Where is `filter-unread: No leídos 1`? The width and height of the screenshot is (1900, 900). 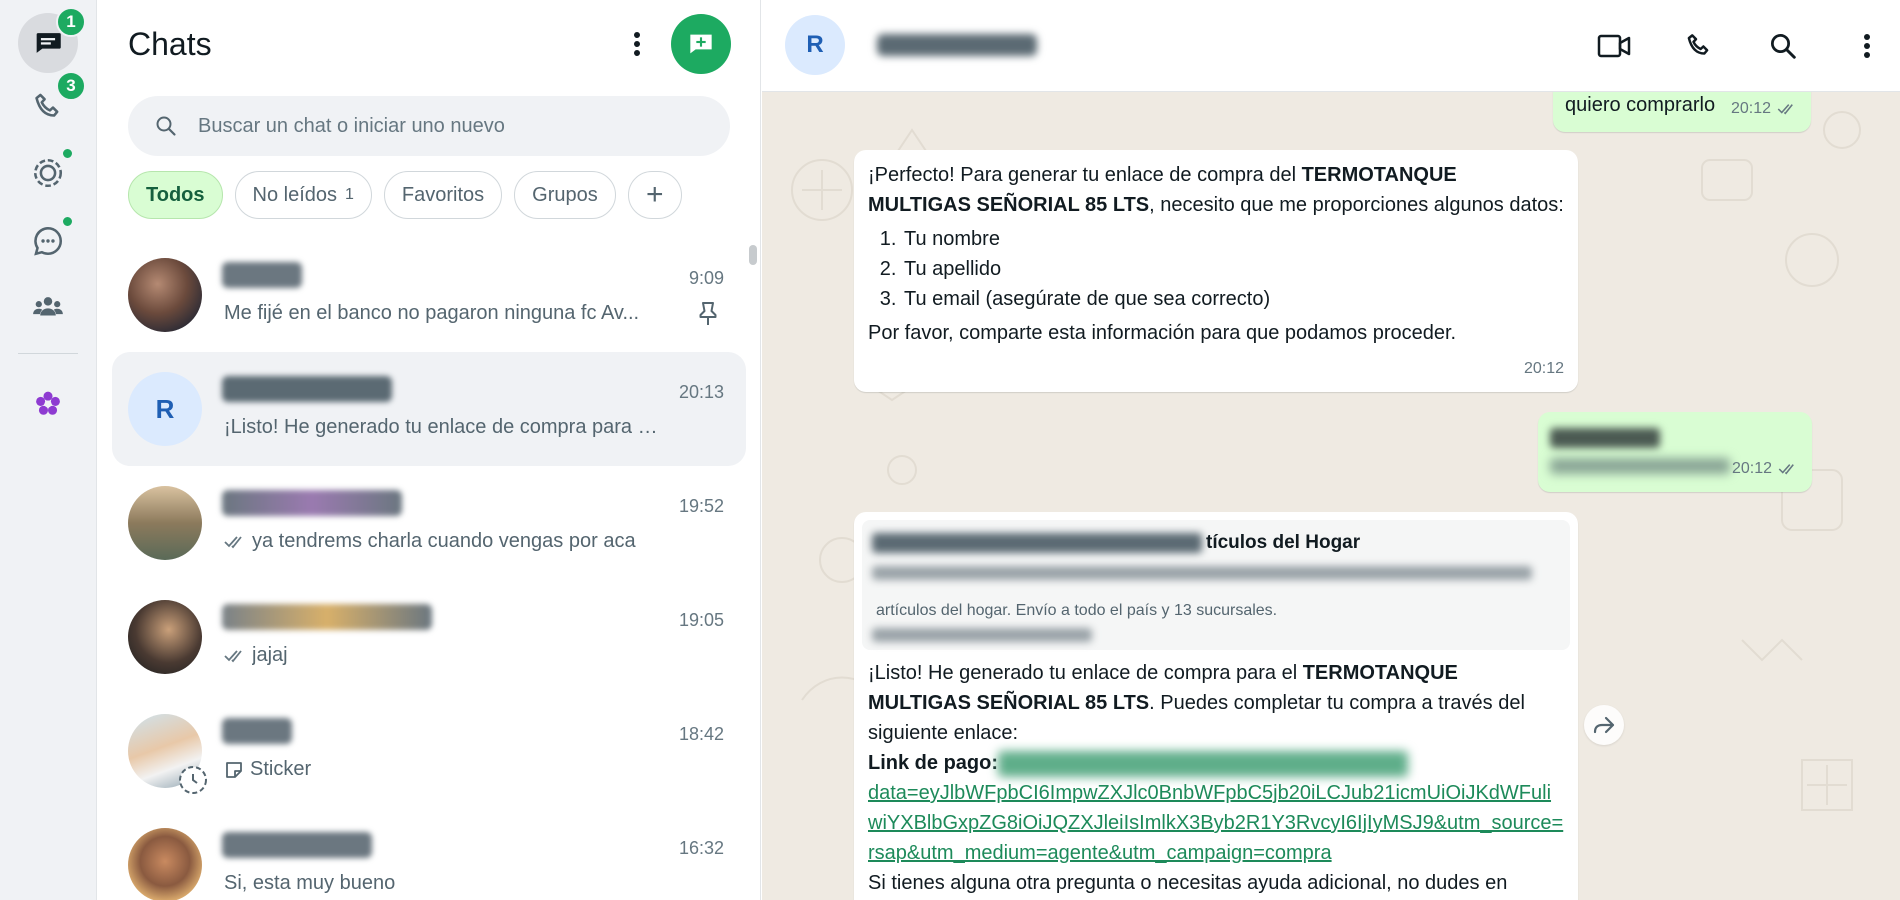 filter-unread: No leídos 1 is located at coordinates (303, 195).